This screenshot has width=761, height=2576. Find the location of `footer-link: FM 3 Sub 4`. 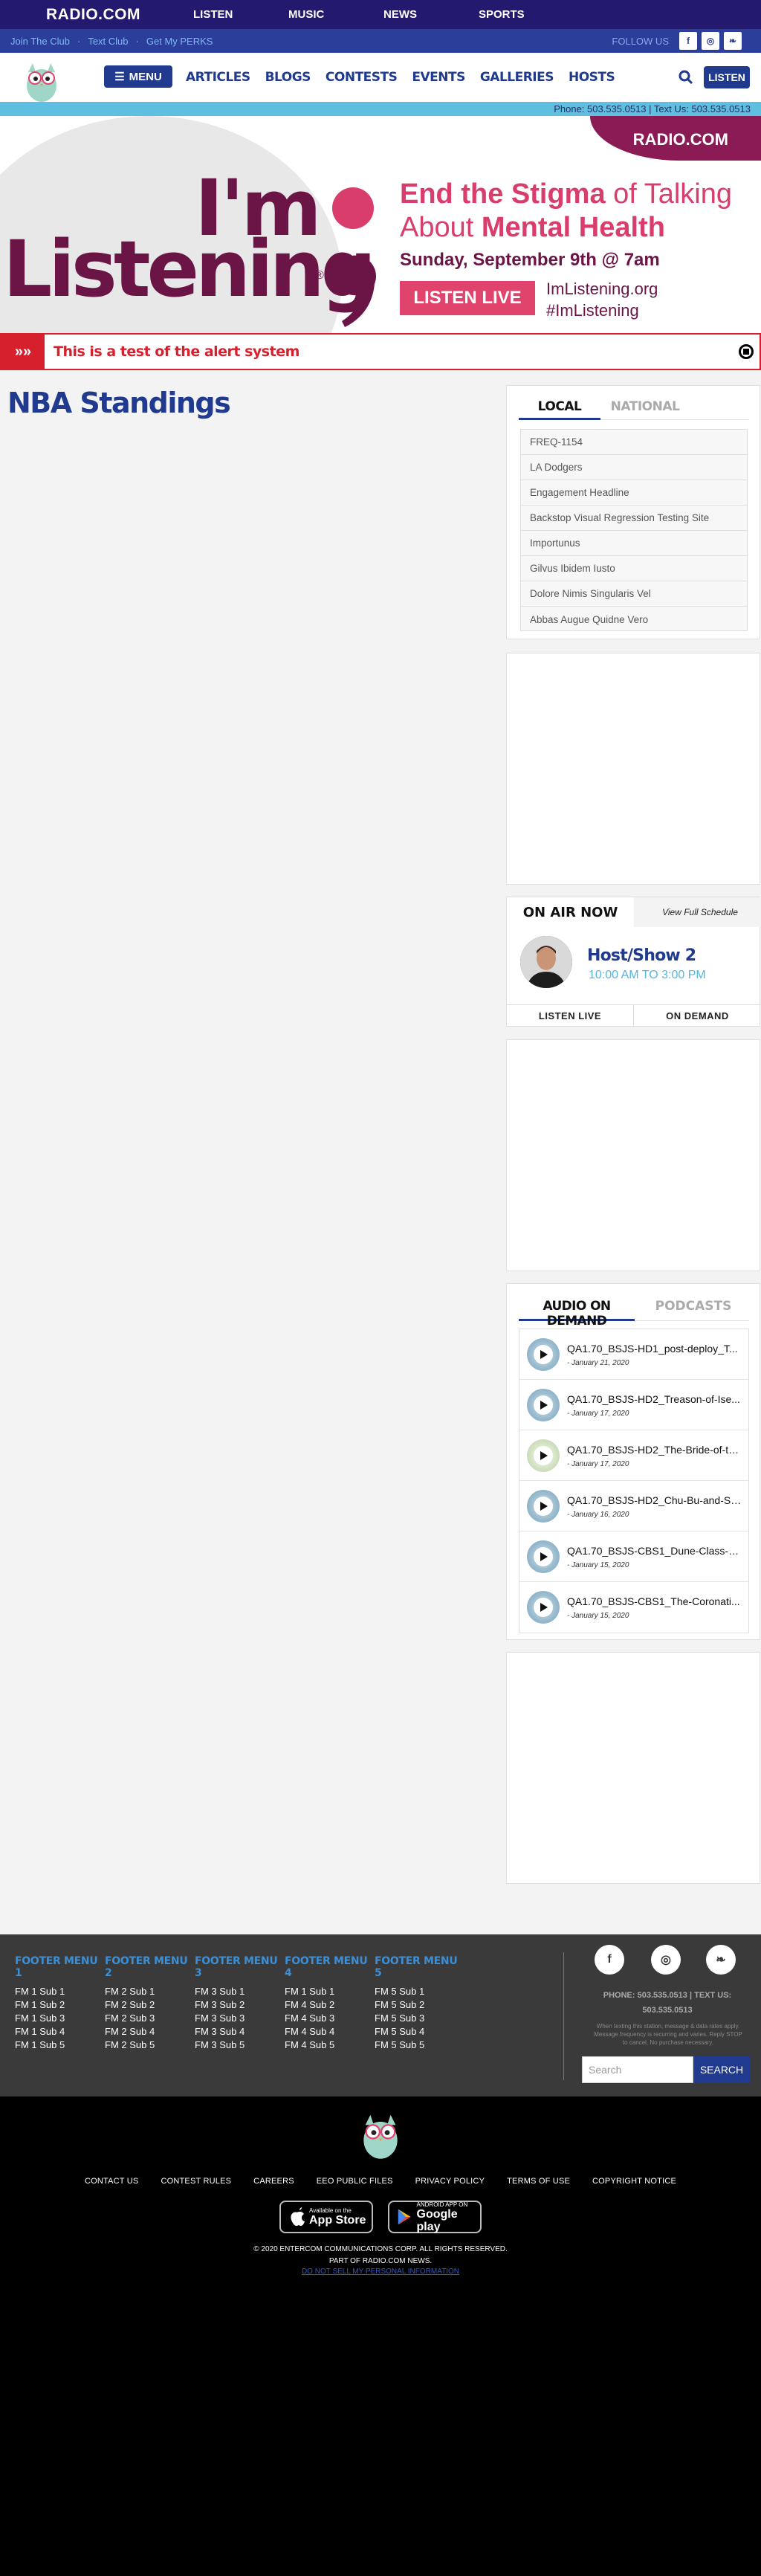

footer-link: FM 3 Sub 4 is located at coordinates (238, 2031).